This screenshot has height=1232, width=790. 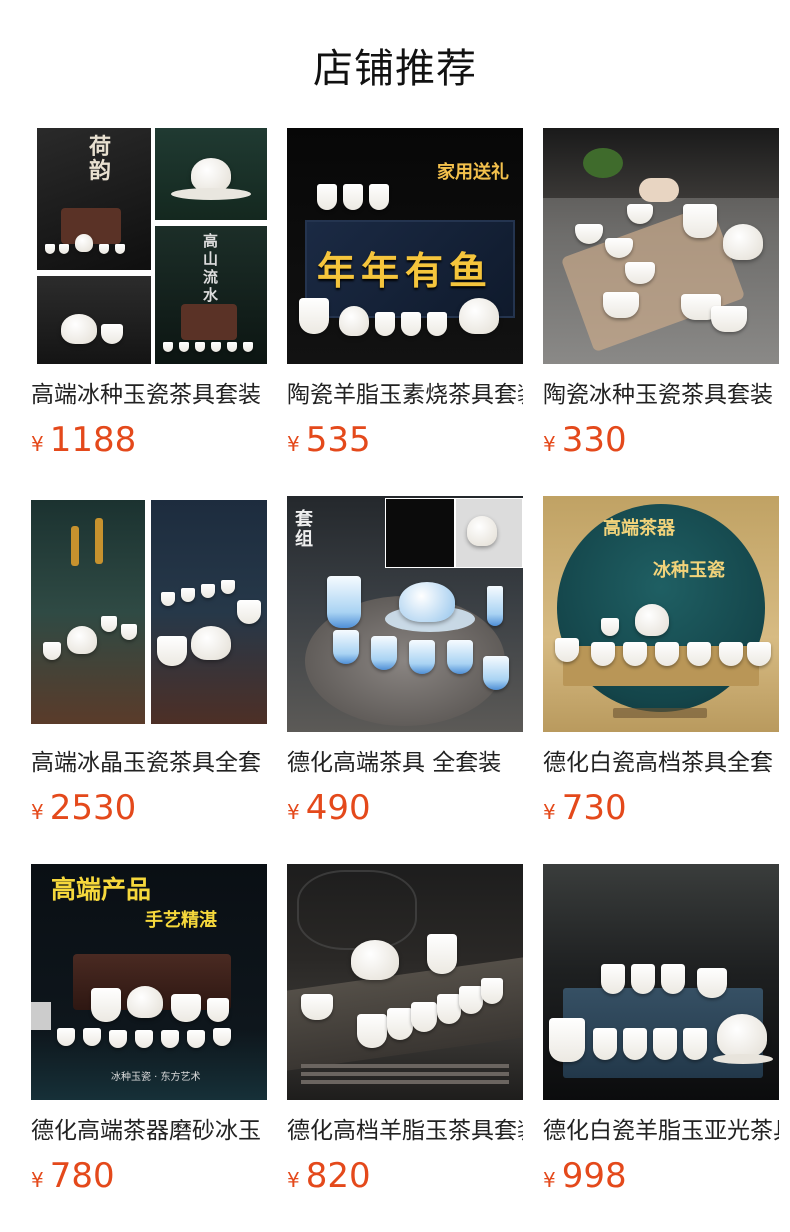 I want to click on product-image: 荷韵 高山流水, so click(x=149, y=246).